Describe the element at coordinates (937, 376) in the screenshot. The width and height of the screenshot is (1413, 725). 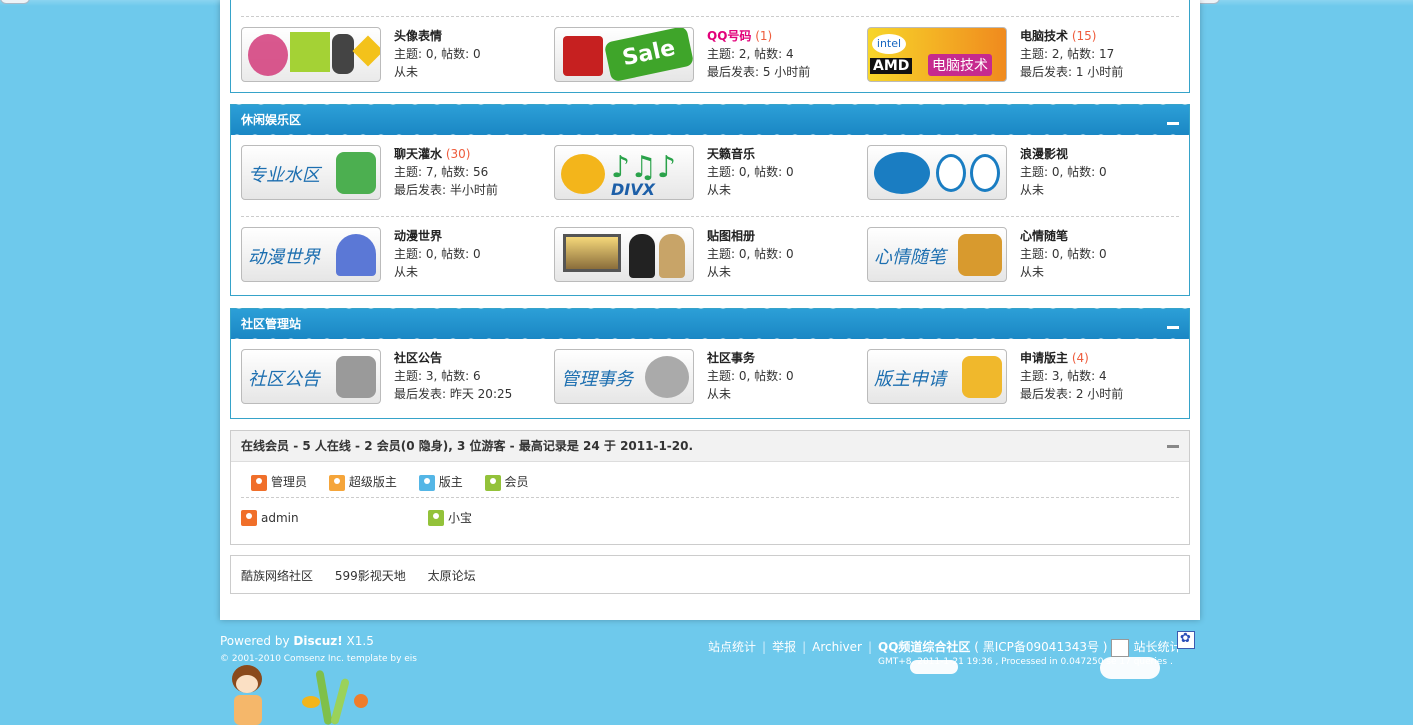
I see `forum-thumb-moderator: 版主申请` at that location.